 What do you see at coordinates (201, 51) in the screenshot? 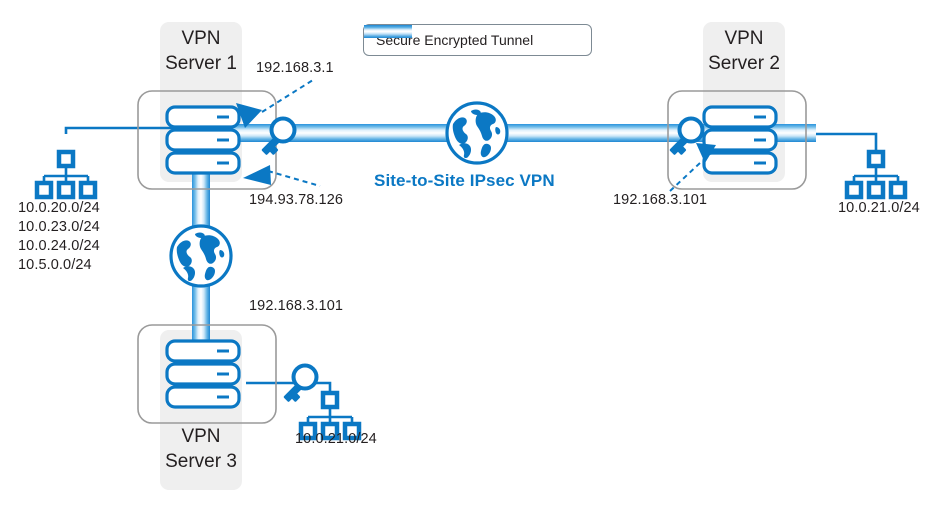
I see `server1-name-label: VPN Server 1` at bounding box center [201, 51].